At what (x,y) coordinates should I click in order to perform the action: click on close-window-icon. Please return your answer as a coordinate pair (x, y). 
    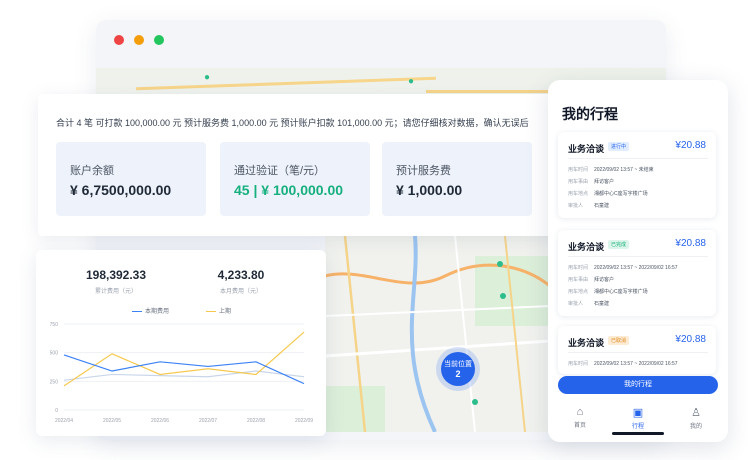
    Looking at the image, I should click on (119, 40).